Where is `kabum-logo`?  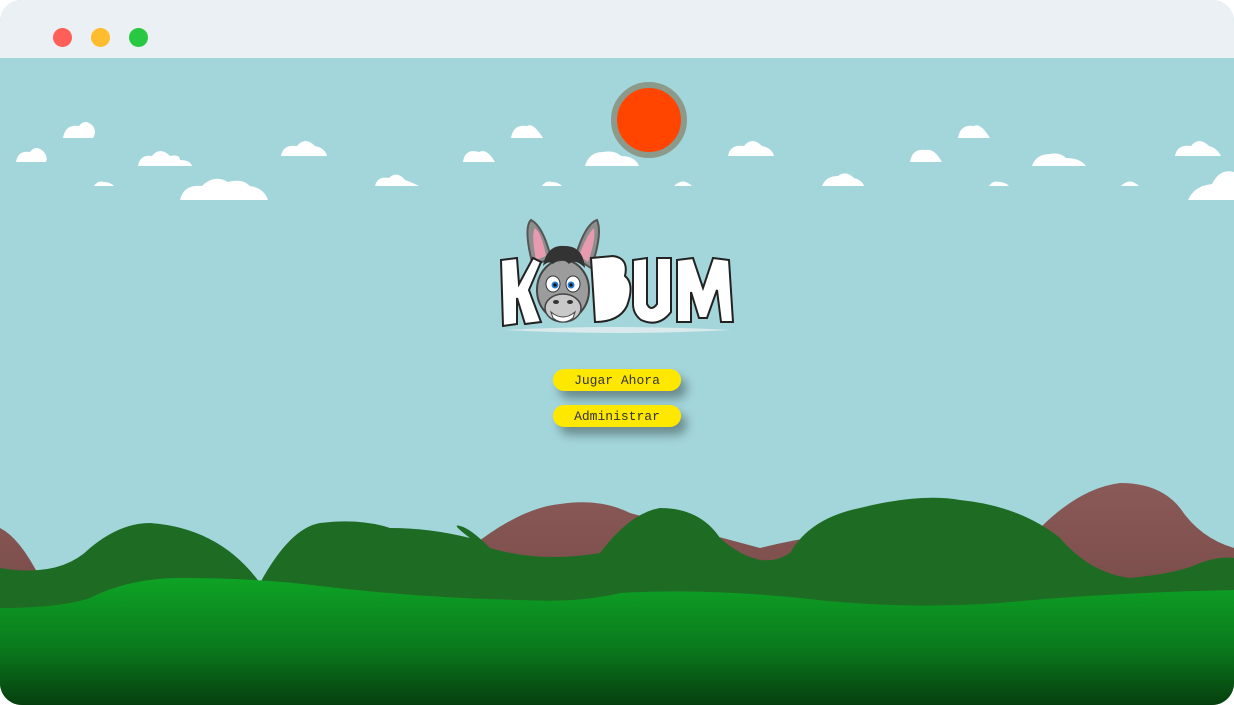 kabum-logo is located at coordinates (617, 275).